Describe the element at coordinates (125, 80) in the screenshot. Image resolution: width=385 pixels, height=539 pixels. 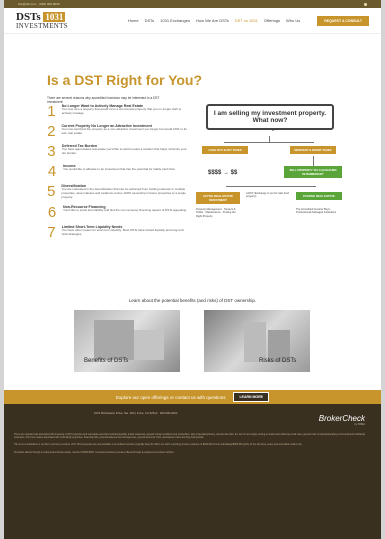
I see `page-title: Is a DST Right for You?` at that location.